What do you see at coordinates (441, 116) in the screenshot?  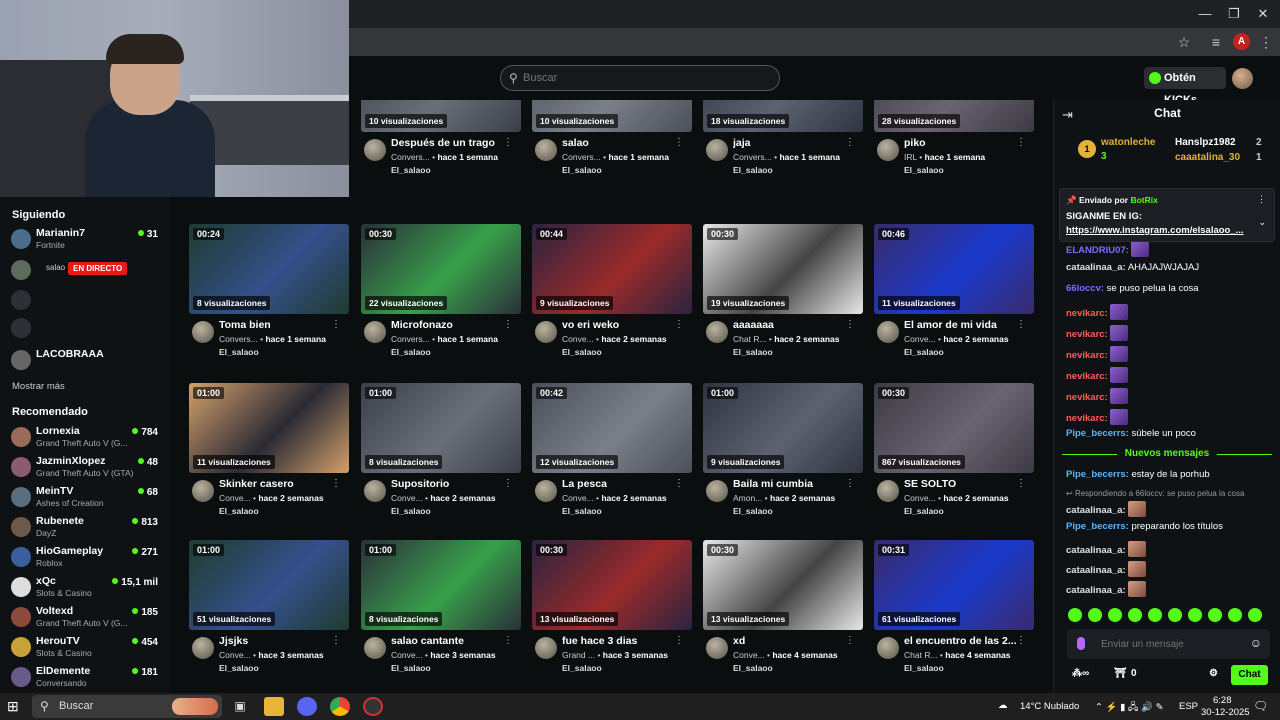 I see `clip-thumbnail: 10 visualizaciones` at bounding box center [441, 116].